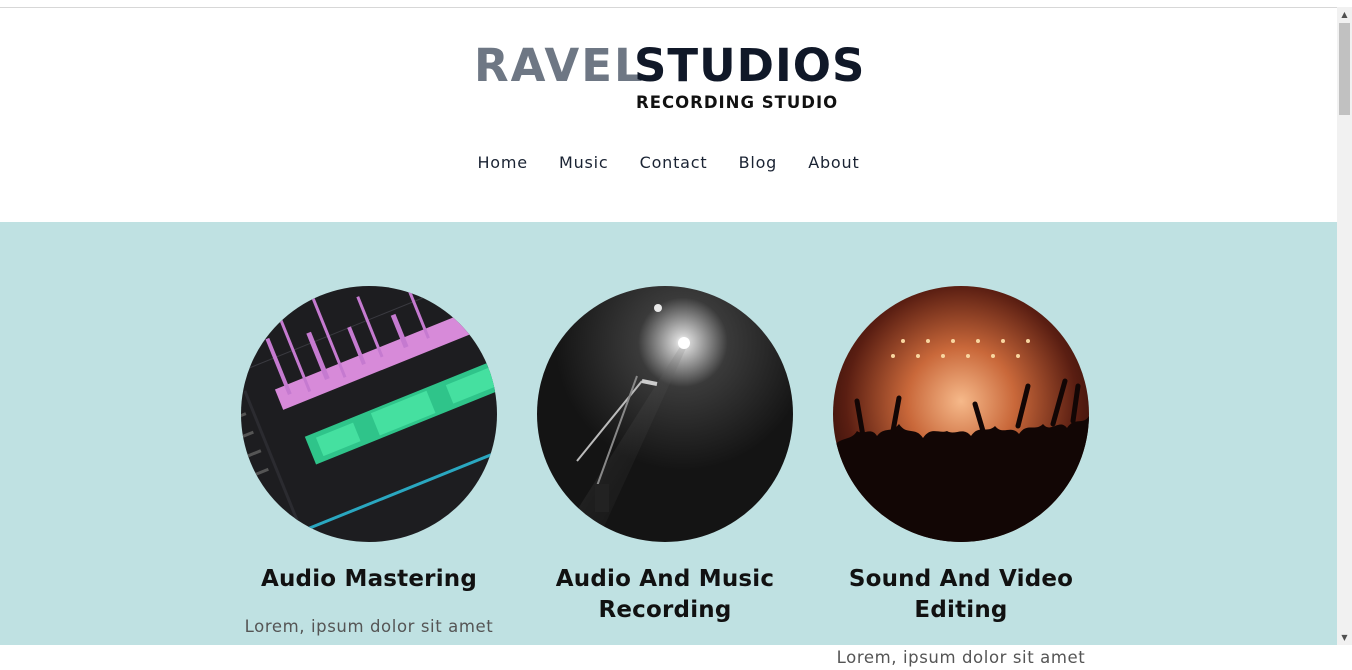  I want to click on logo-tagline: RECORDING STUDIO, so click(737, 102).